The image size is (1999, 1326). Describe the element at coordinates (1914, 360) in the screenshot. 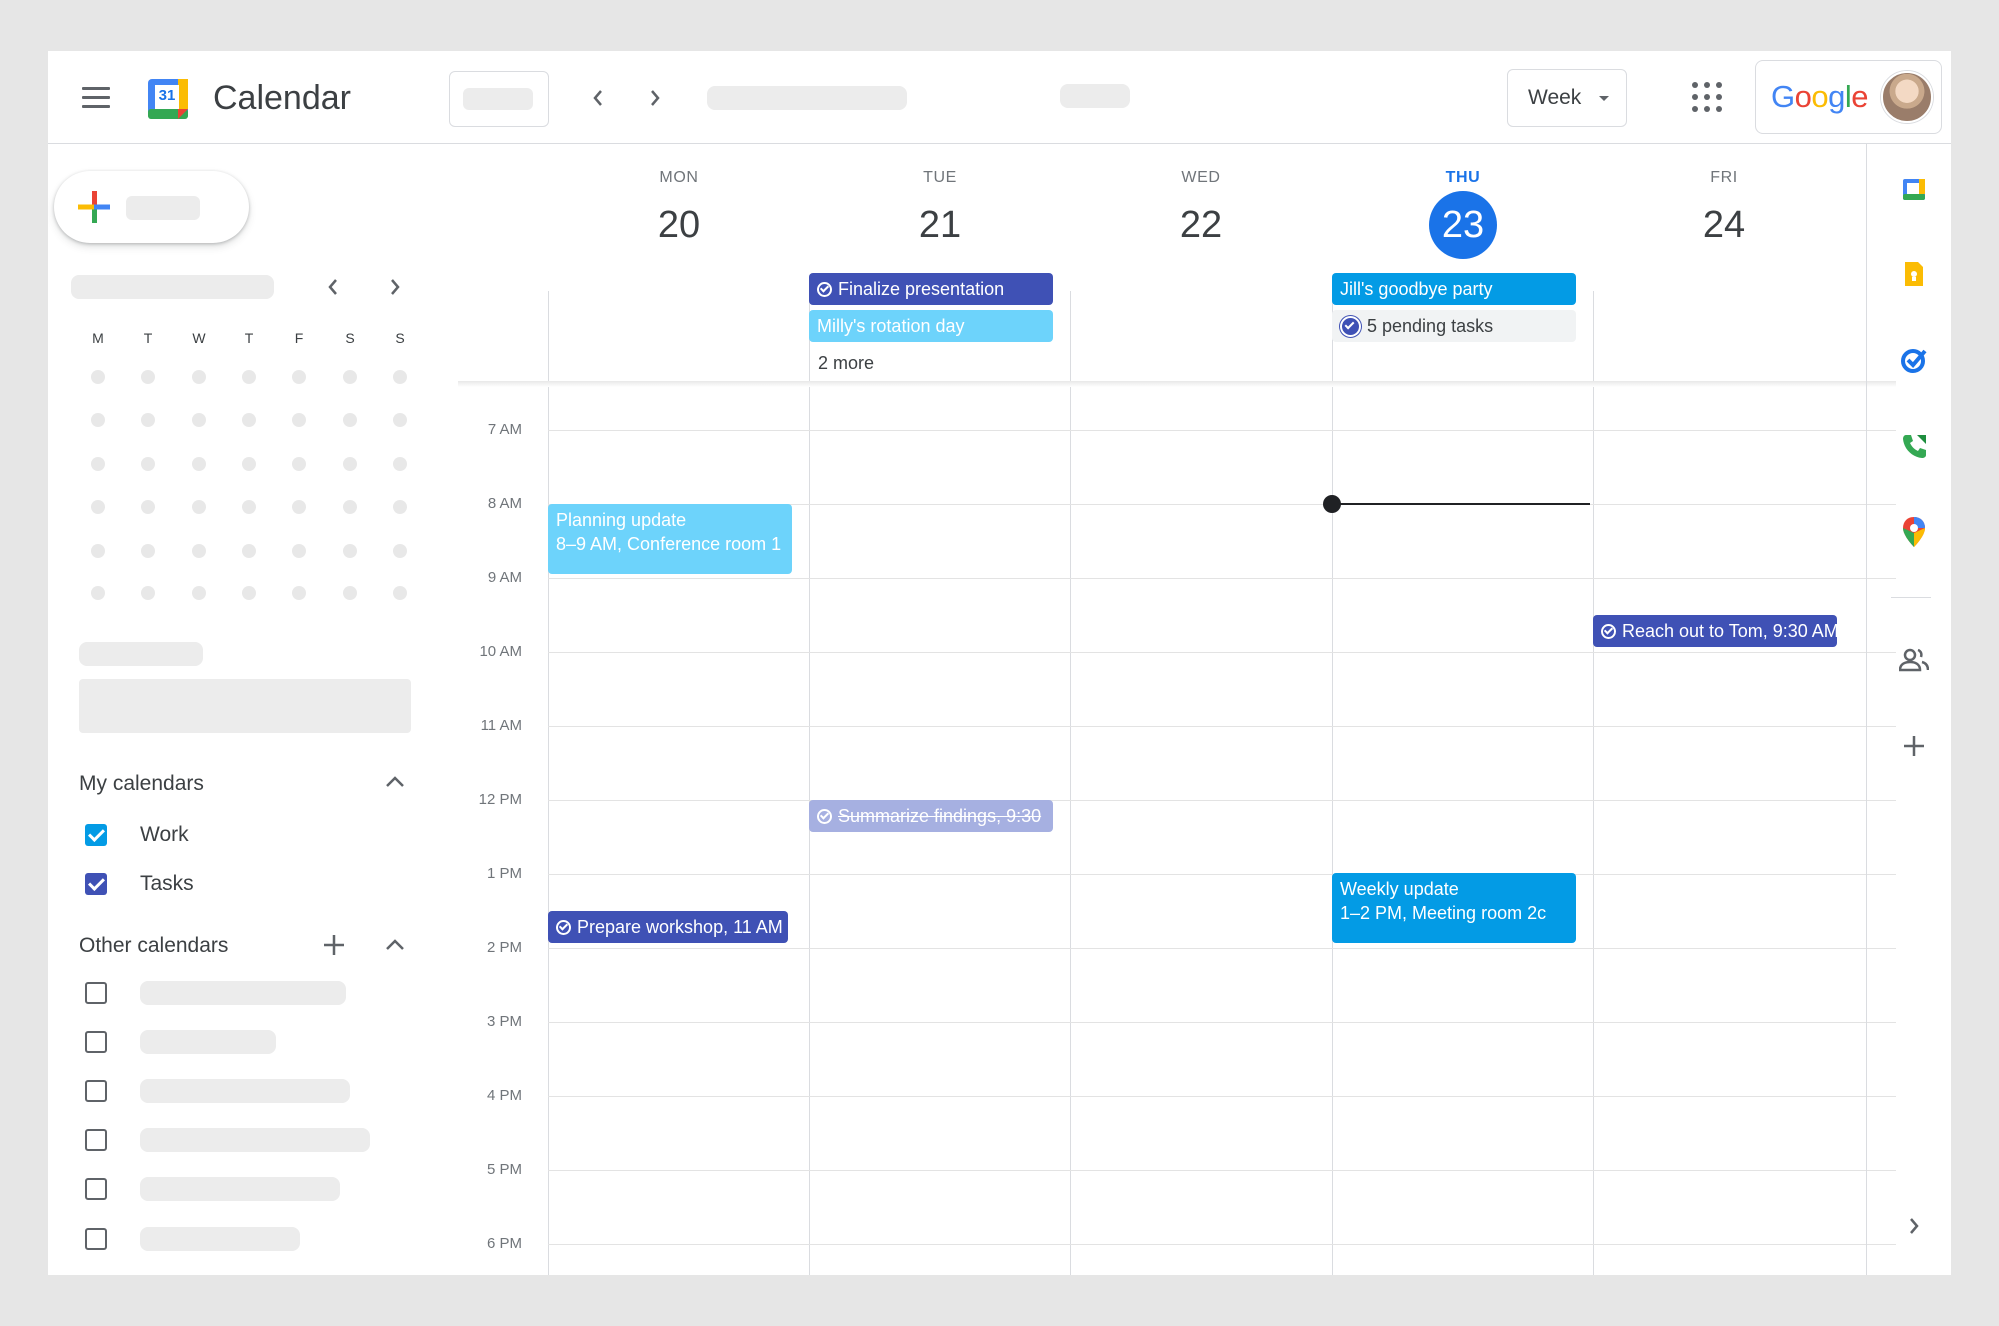

I see `tasks-icon` at that location.